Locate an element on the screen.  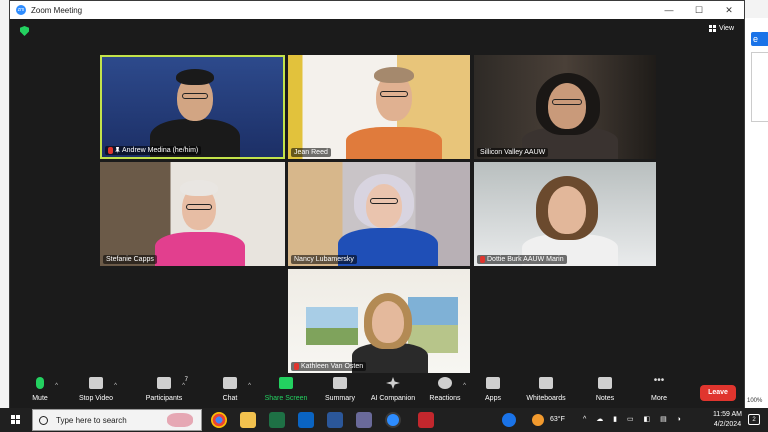
search-highlight-image is located at coordinates (180, 420).